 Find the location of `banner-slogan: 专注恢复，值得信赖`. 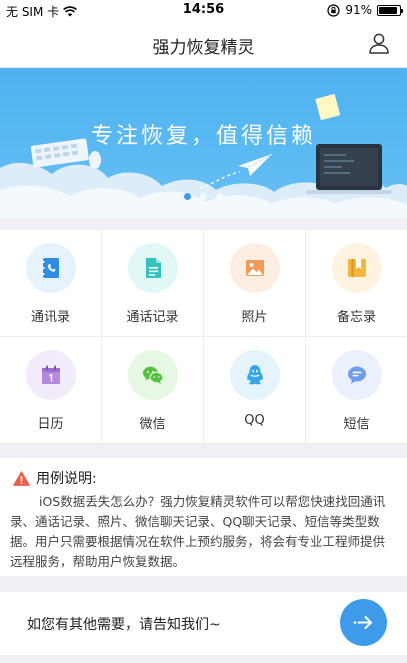

banner-slogan: 专注恢复，值得信赖 is located at coordinates (203, 136).